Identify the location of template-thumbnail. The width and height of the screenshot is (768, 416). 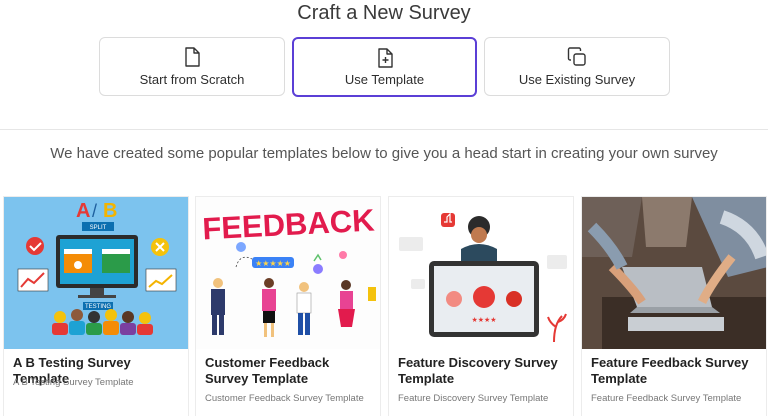
(674, 273).